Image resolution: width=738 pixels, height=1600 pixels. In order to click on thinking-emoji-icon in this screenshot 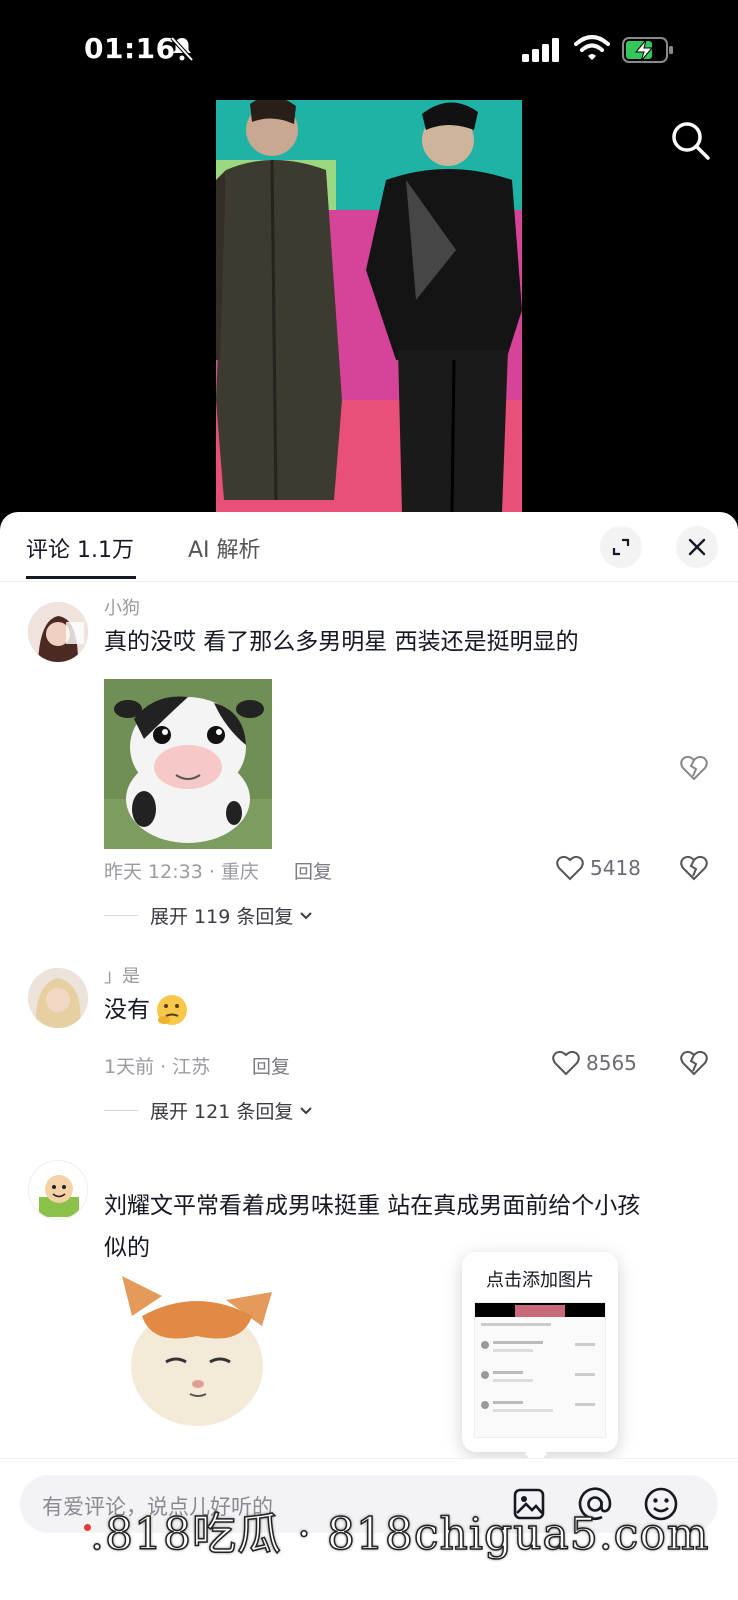, I will do `click(172, 1010)`.